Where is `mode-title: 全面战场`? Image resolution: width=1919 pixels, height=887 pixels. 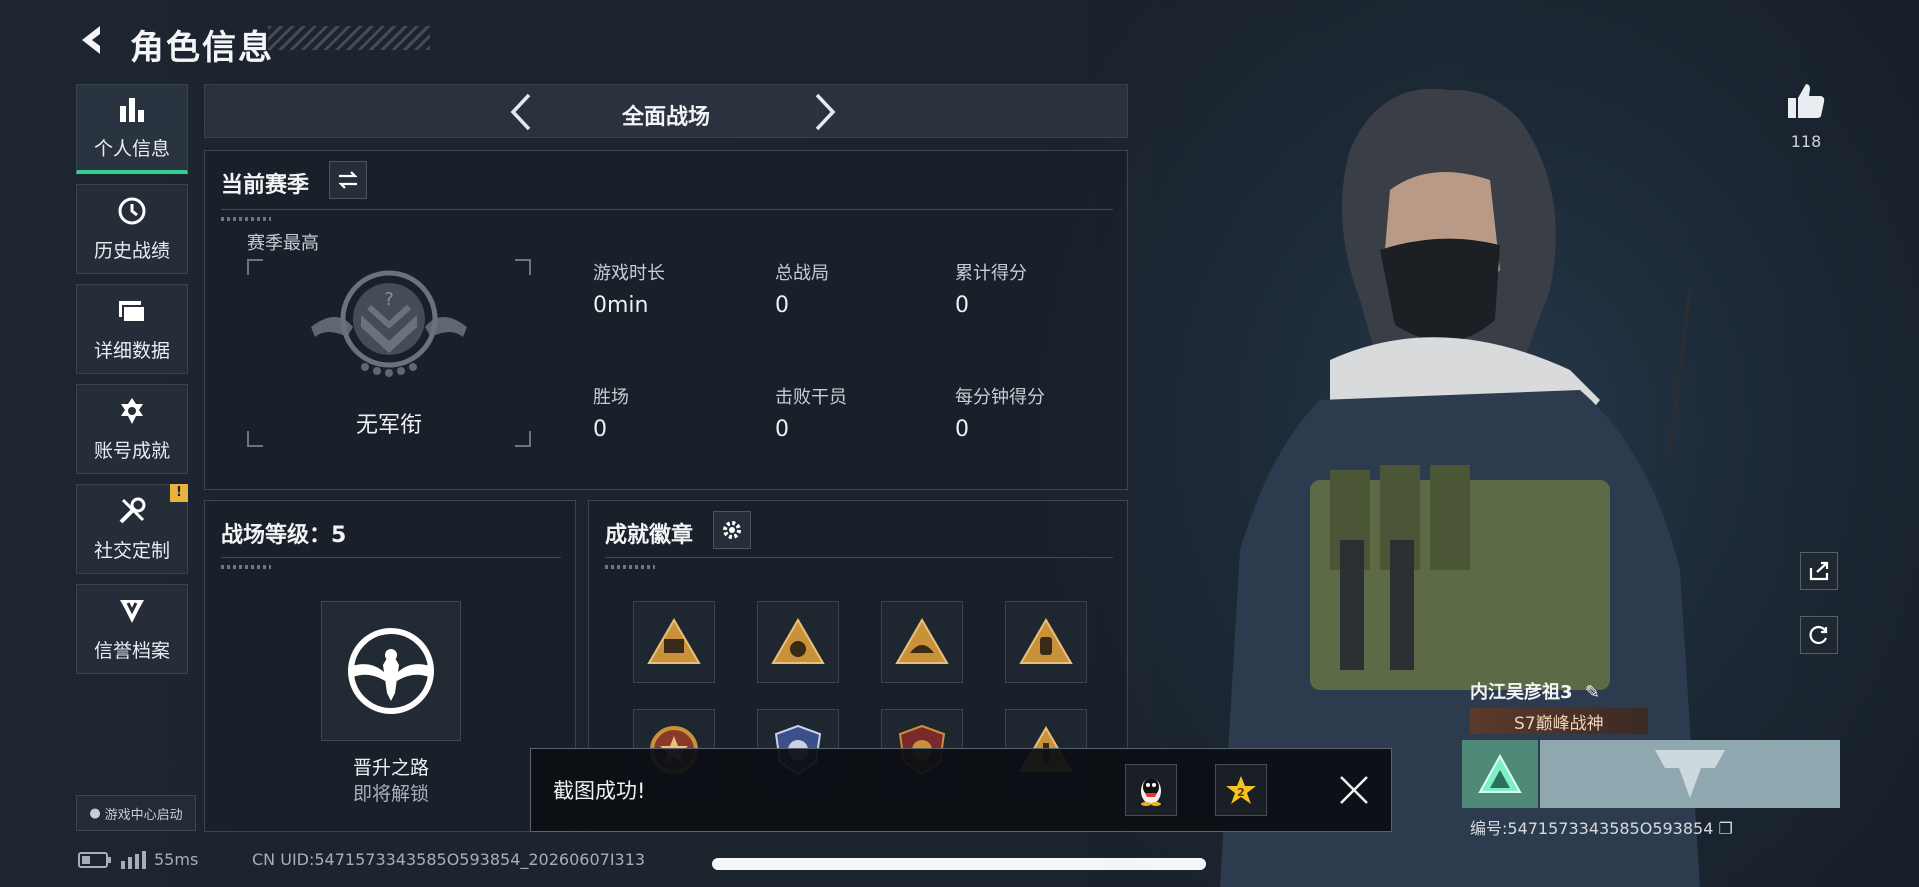
mode-title: 全面战场 is located at coordinates (665, 117).